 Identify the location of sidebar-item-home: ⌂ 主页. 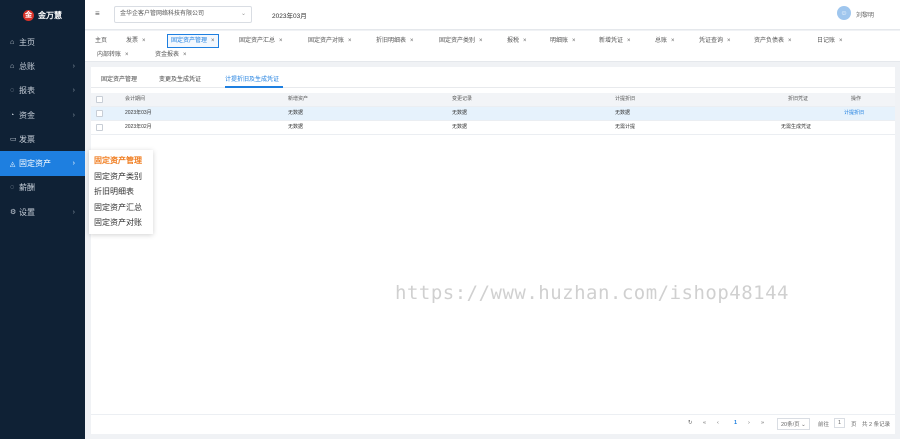
(42, 42).